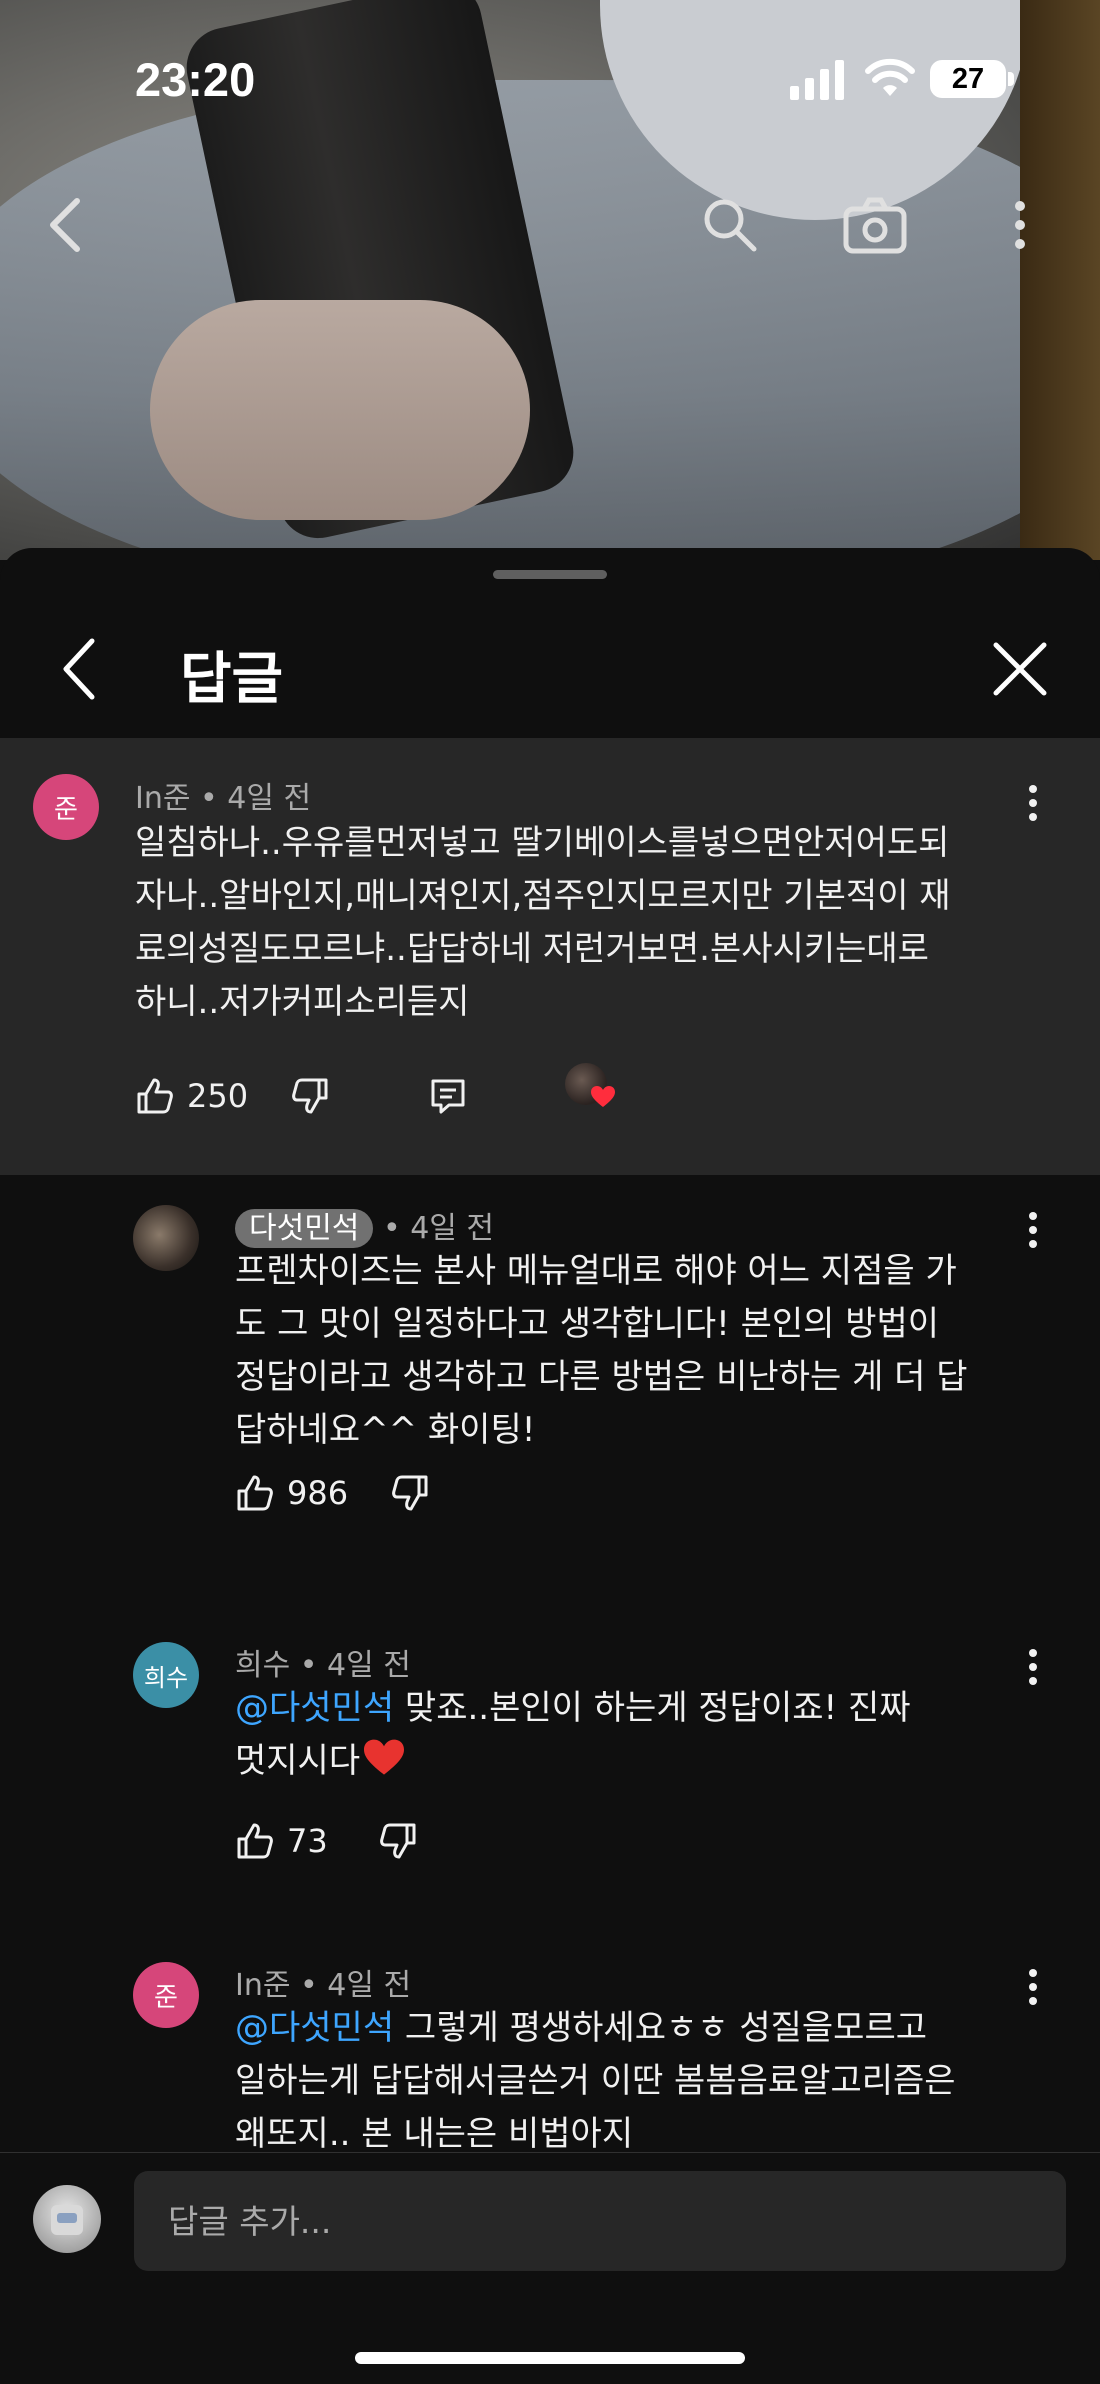 Image resolution: width=1100 pixels, height=2384 pixels. What do you see at coordinates (262, 1665) in the screenshot?
I see `comment-author: 희수` at bounding box center [262, 1665].